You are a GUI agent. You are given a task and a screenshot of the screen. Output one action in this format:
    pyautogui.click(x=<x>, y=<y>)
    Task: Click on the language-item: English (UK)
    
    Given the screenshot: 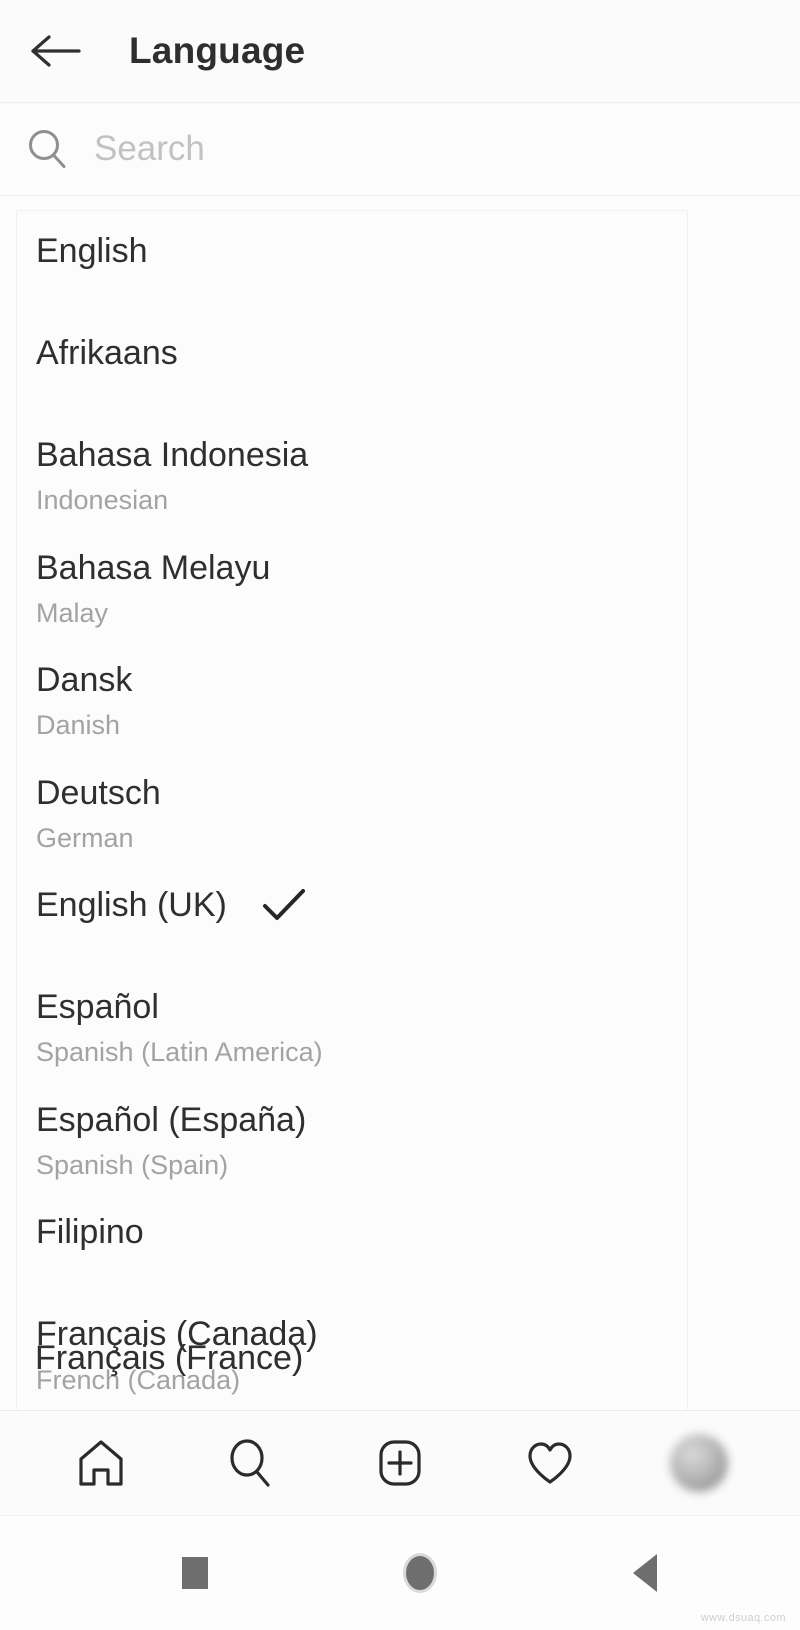 What is the action you would take?
    pyautogui.click(x=352, y=905)
    